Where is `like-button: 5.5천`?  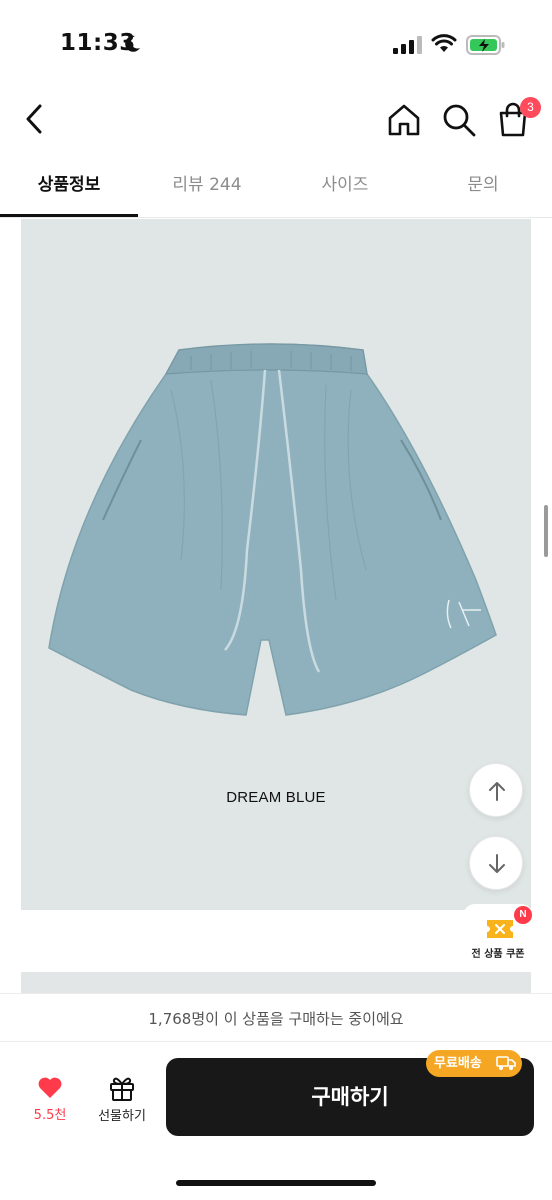
like-button: 5.5천 is located at coordinates (50, 1098).